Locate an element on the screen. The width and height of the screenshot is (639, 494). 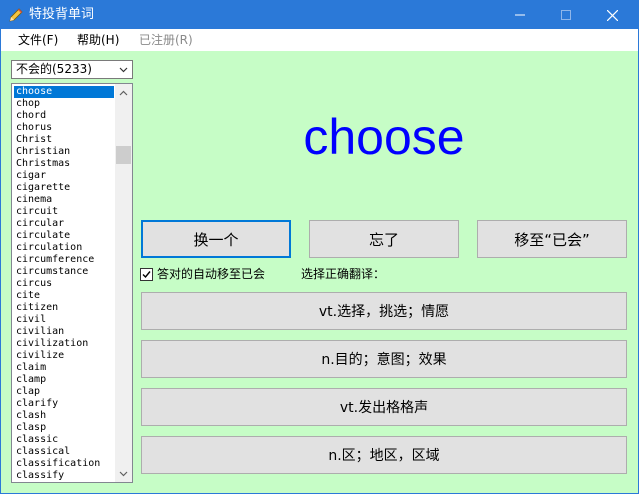
close-icon is located at coordinates (612, 15).